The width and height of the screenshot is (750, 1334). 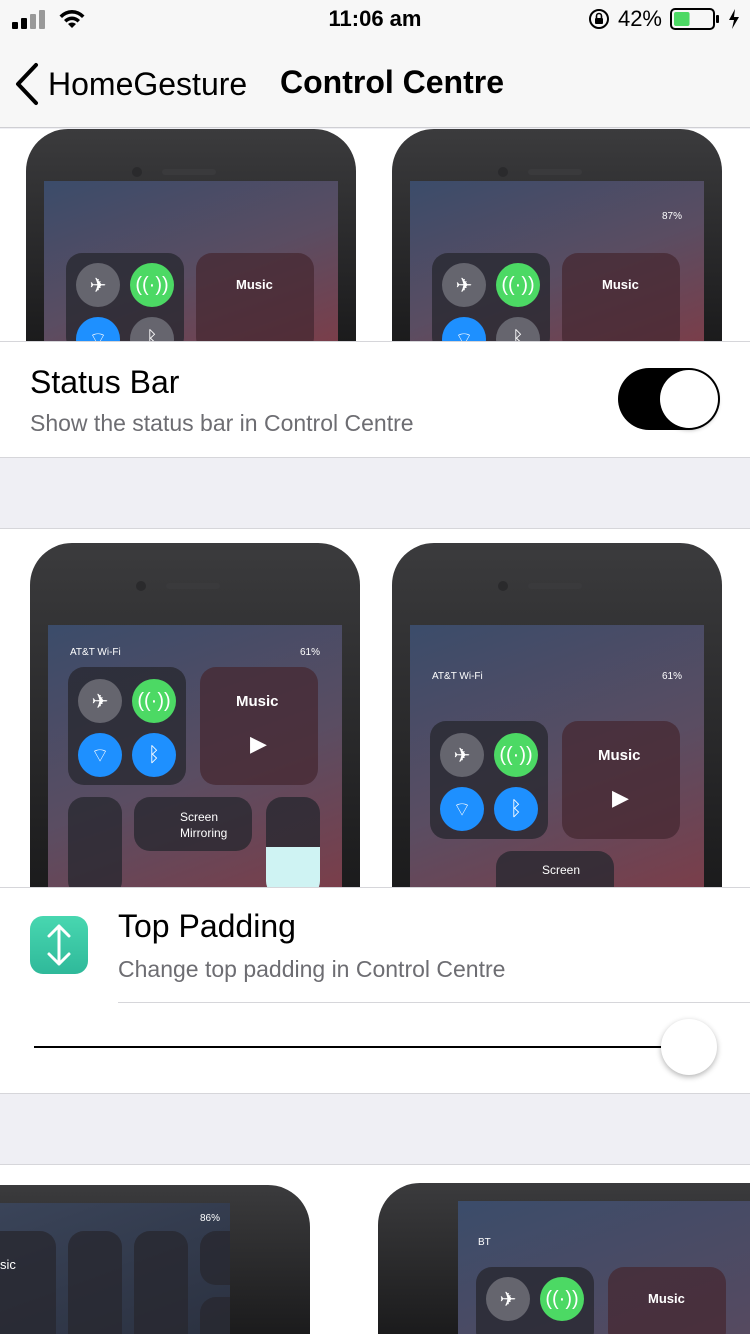 What do you see at coordinates (561, 870) in the screenshot?
I see `screen-label: Screen` at bounding box center [561, 870].